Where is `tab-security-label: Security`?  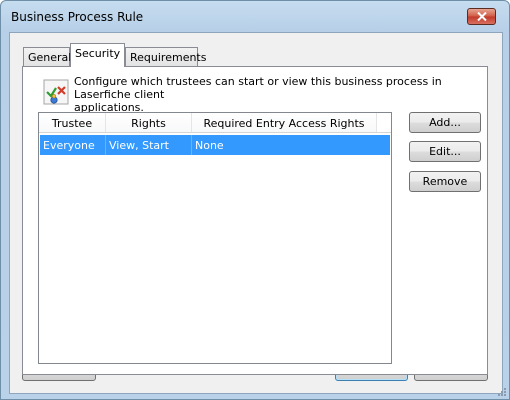
tab-security-label: Security is located at coordinates (98, 53).